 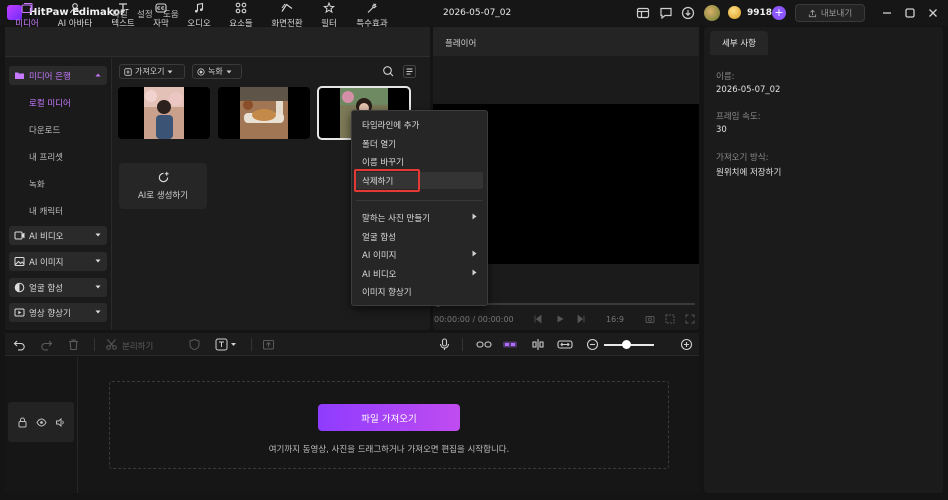 I want to click on zoom-in-icon, so click(x=686, y=344).